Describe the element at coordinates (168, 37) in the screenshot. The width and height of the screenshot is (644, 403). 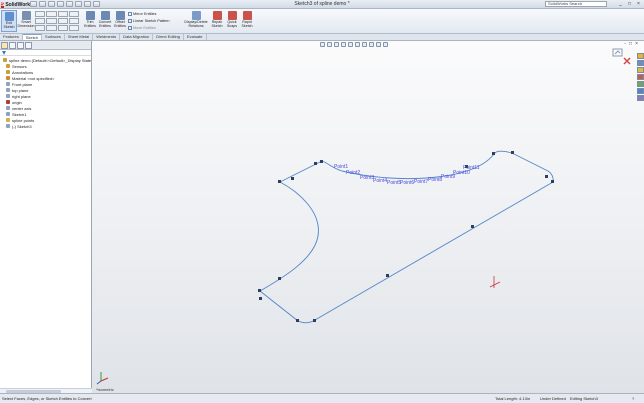
I see `tab-direct-editing: Direct Editing` at that location.